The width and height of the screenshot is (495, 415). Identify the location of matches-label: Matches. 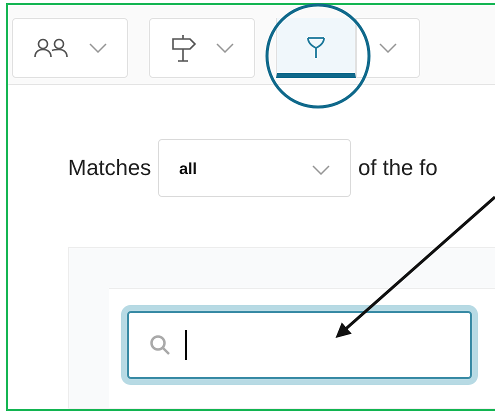
(110, 168).